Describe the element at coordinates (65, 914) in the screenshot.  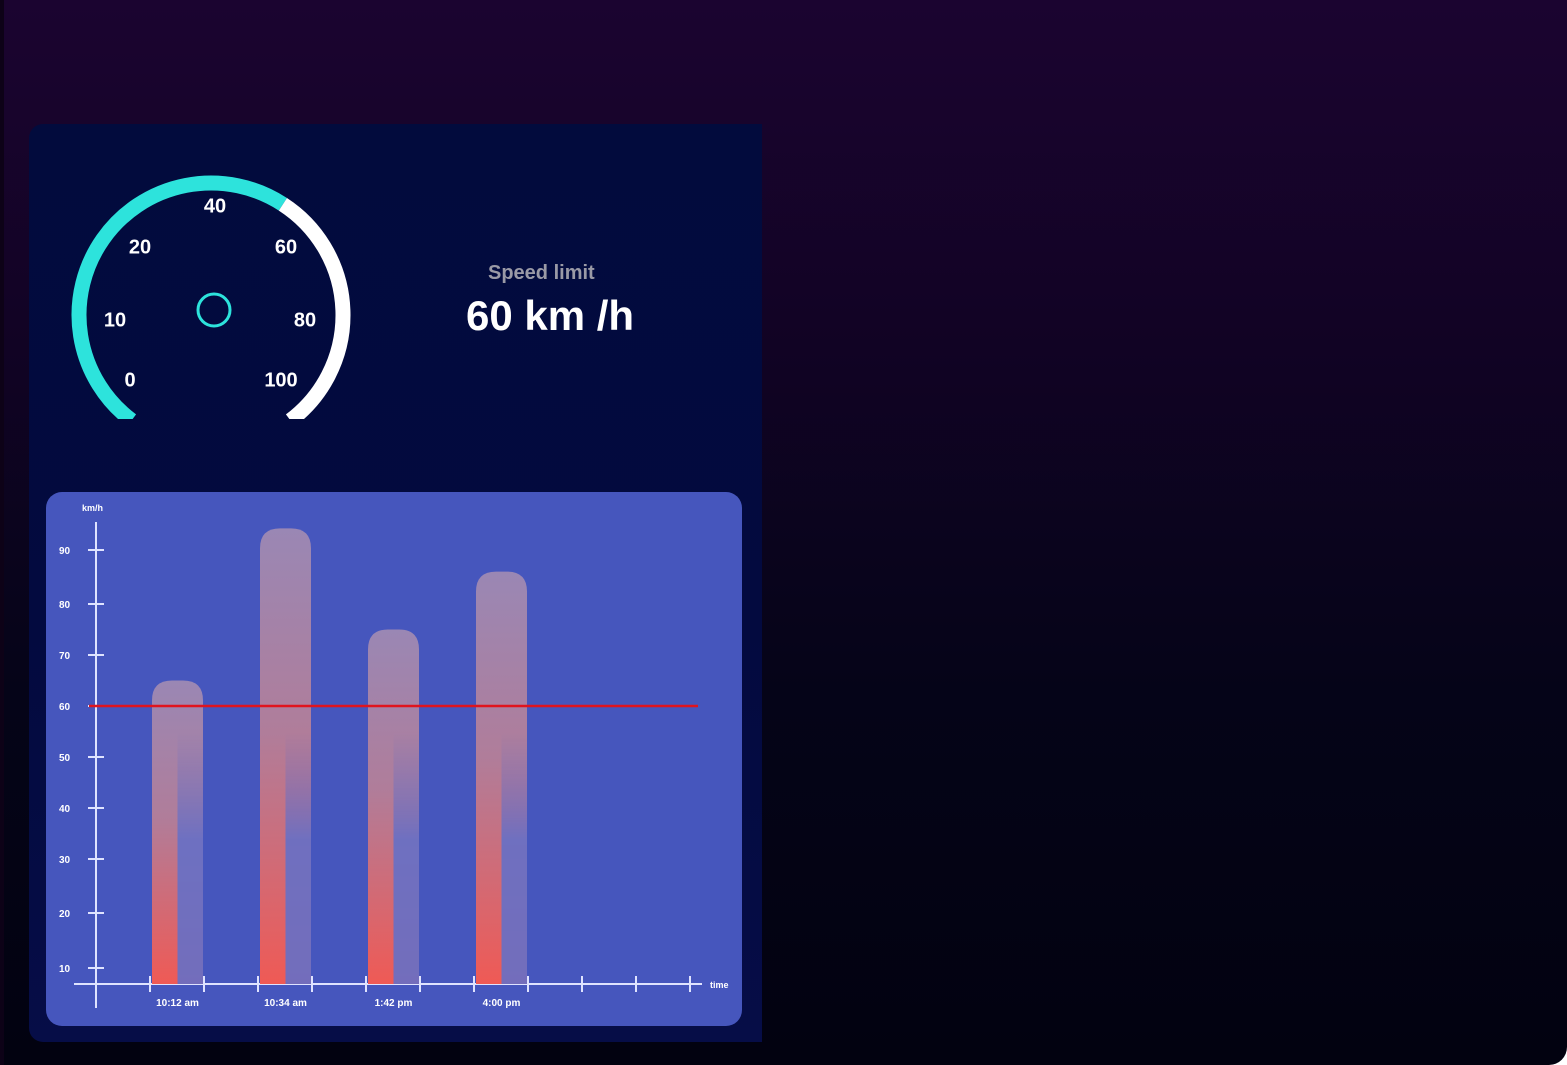
I see `y-tick-label: 20` at that location.